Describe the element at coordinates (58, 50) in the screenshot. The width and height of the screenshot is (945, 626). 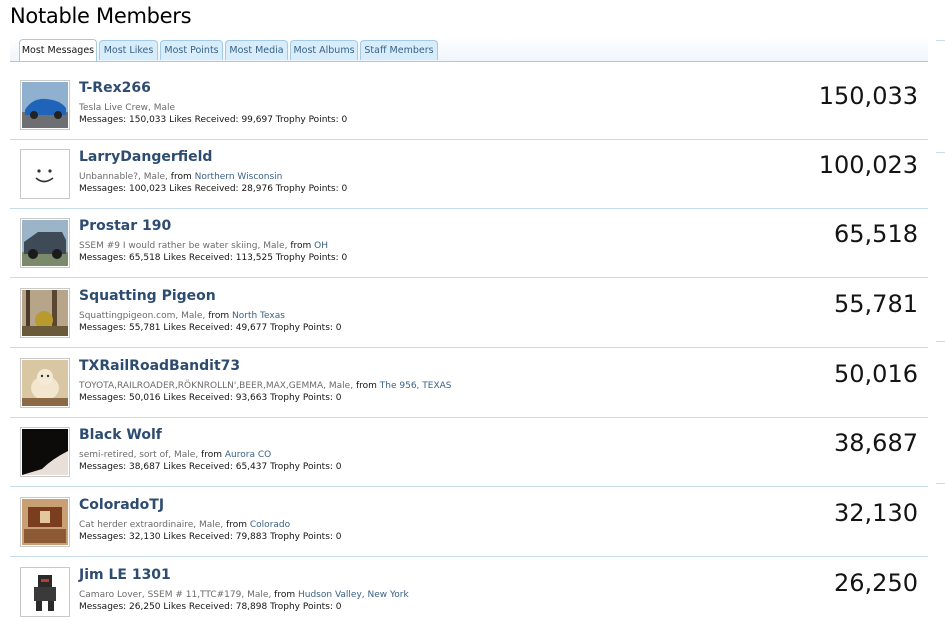
I see `tab-most-messages: Most Messages` at that location.